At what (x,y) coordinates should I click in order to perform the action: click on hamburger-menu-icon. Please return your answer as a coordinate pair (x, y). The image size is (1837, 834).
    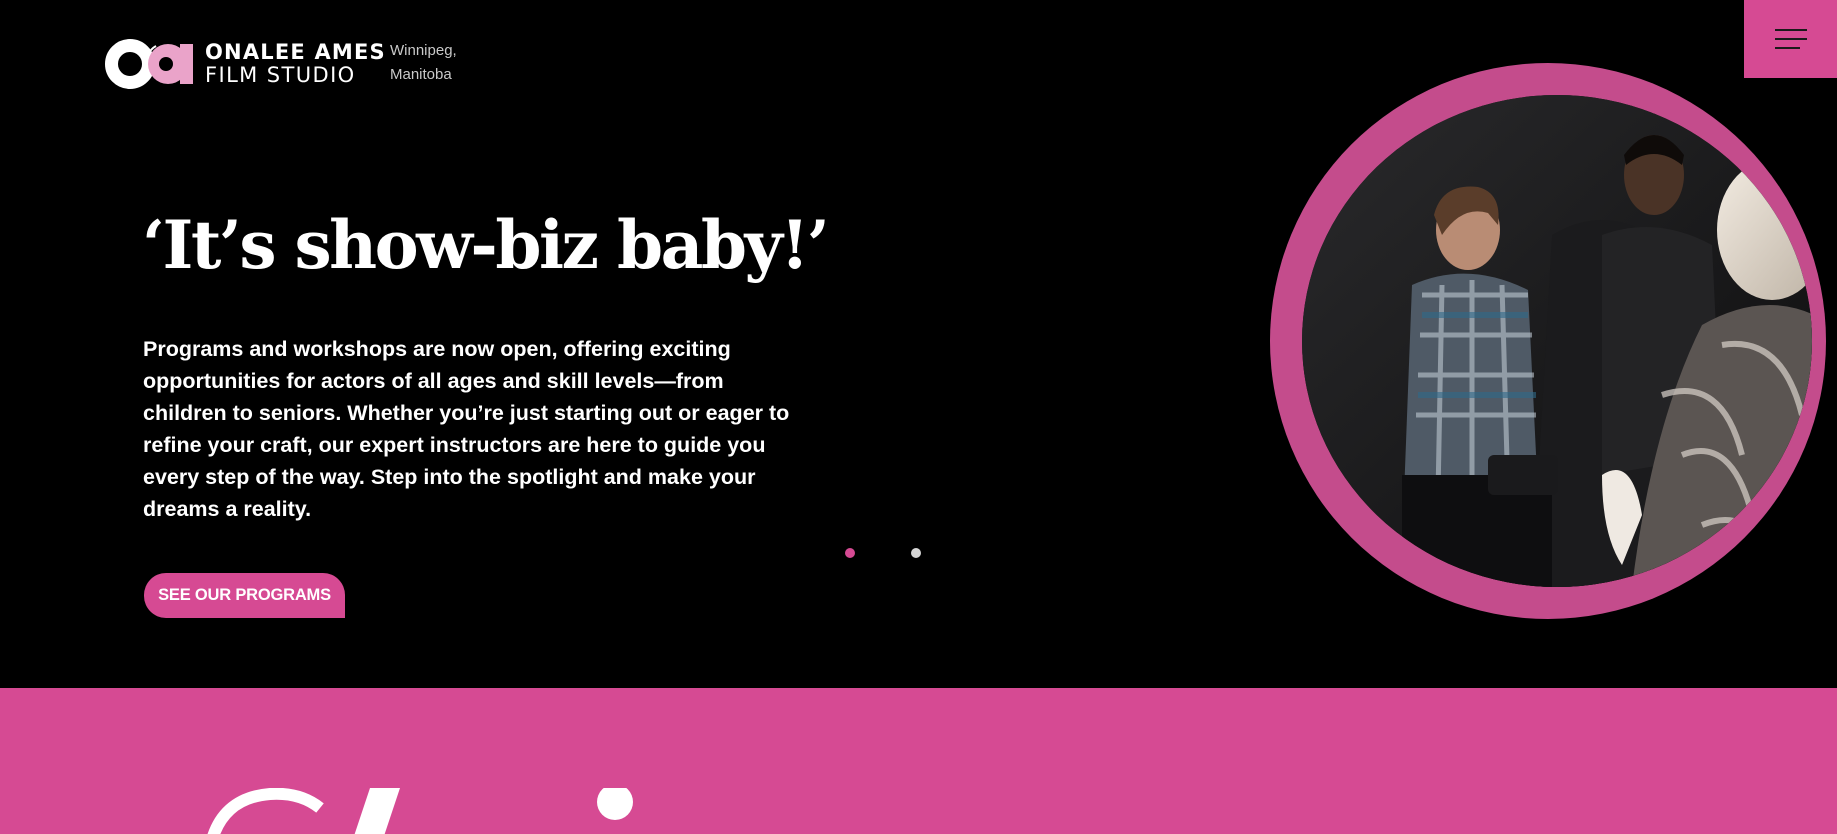
    Looking at the image, I should click on (1790, 39).